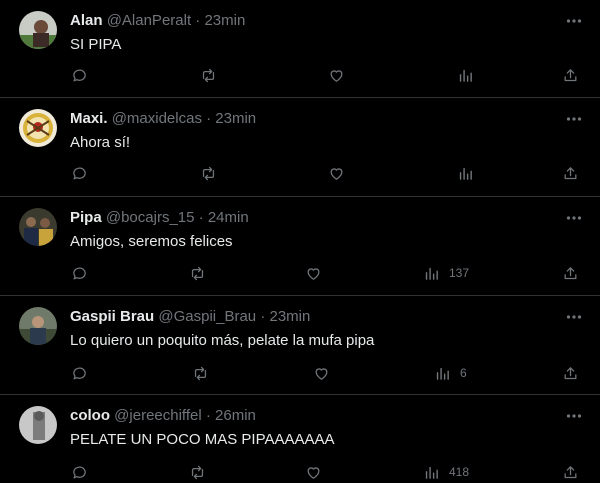  I want to click on tweet-header: Gaspii Brau @Gaspii_Brau · 23min, so click(190, 317).